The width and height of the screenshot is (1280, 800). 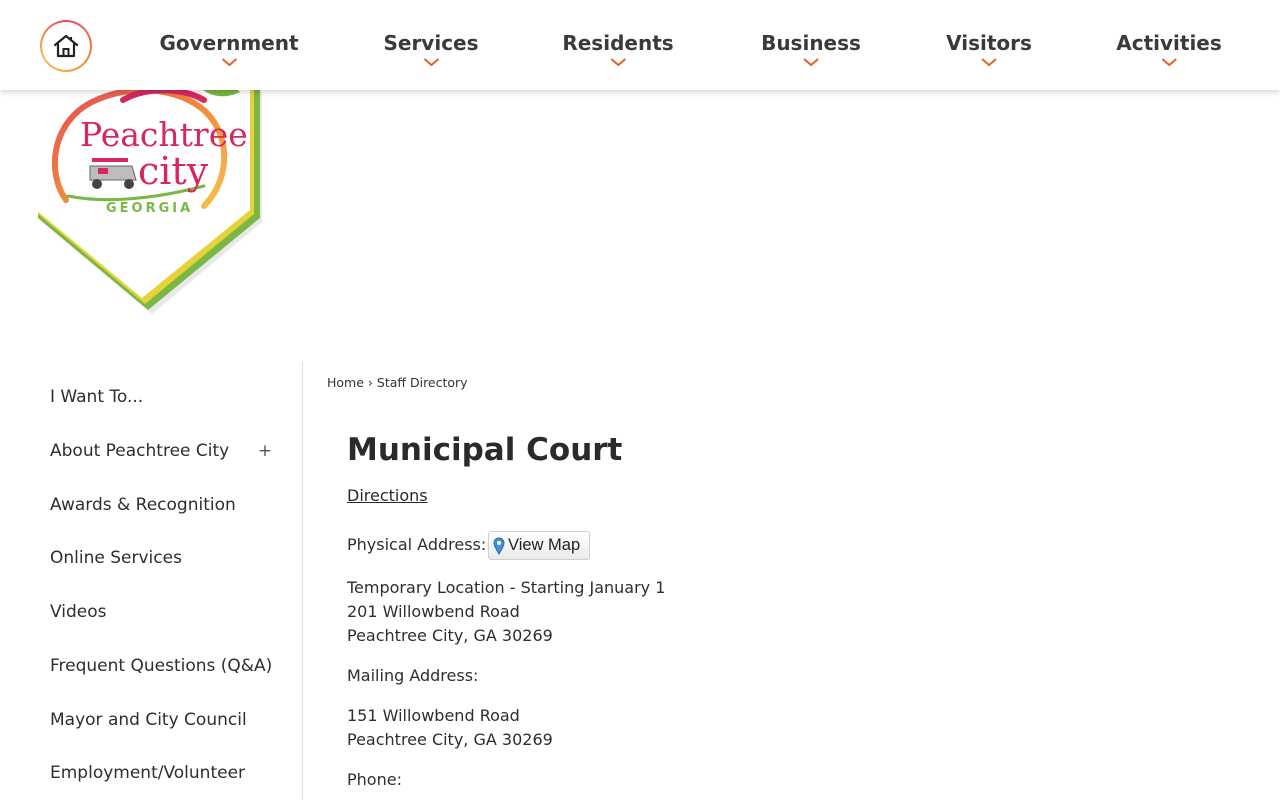 What do you see at coordinates (450, 739) in the screenshot?
I see `mailing-address-line: Peachtree City, GA 30269` at bounding box center [450, 739].